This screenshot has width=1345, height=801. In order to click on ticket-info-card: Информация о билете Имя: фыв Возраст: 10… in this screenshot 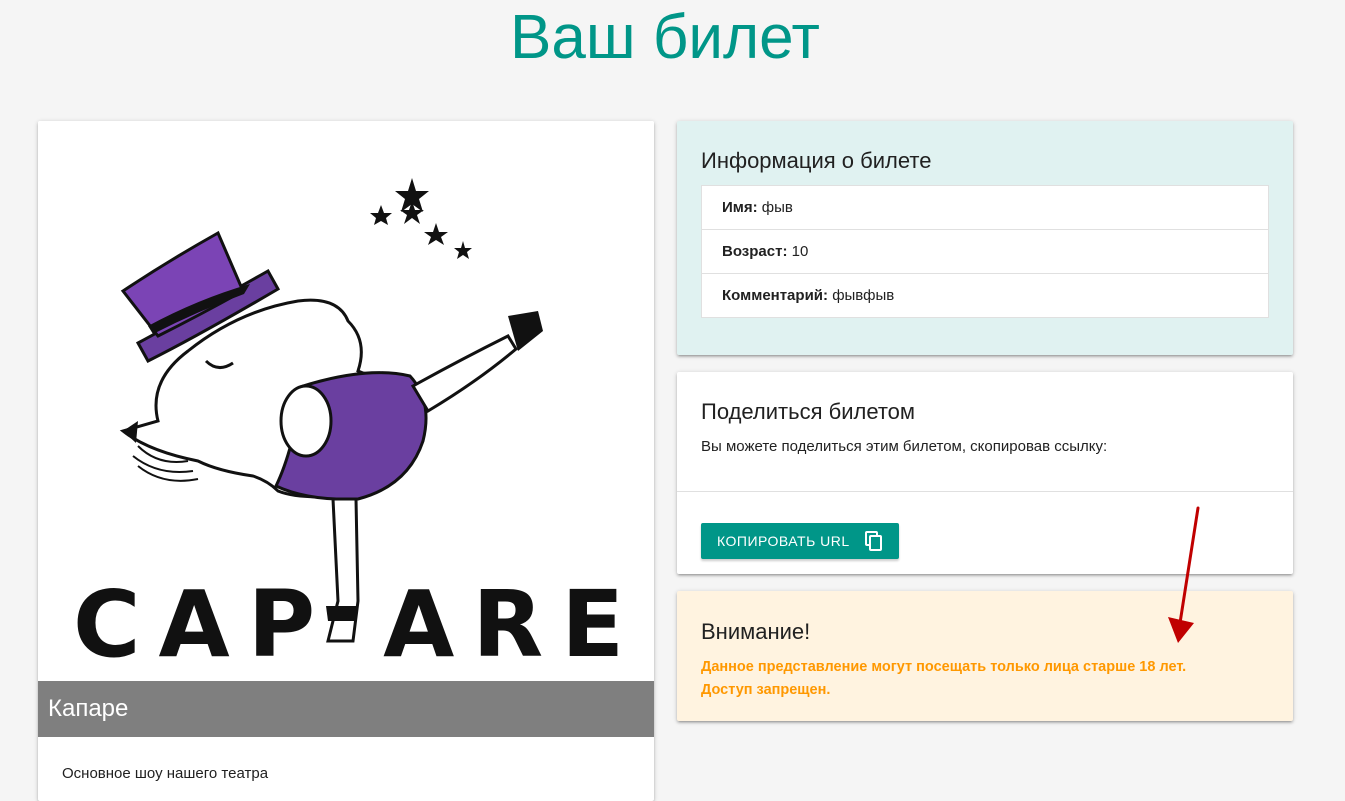, I will do `click(985, 238)`.